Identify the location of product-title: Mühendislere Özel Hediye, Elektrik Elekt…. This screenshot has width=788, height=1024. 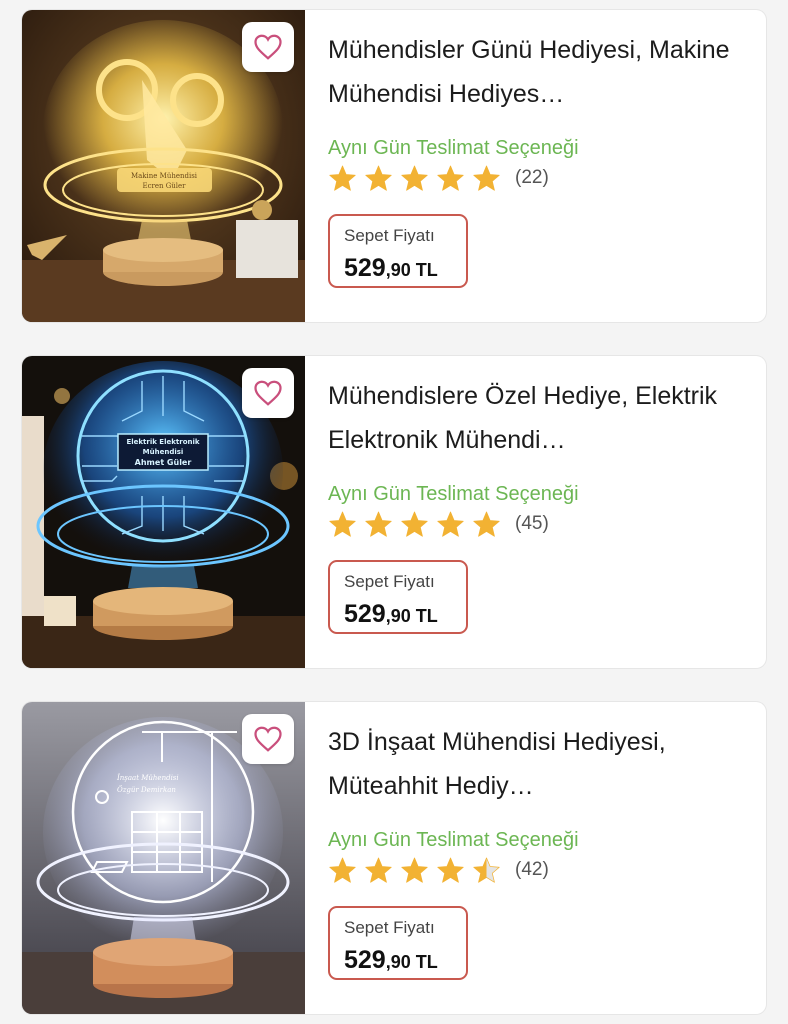
(538, 418).